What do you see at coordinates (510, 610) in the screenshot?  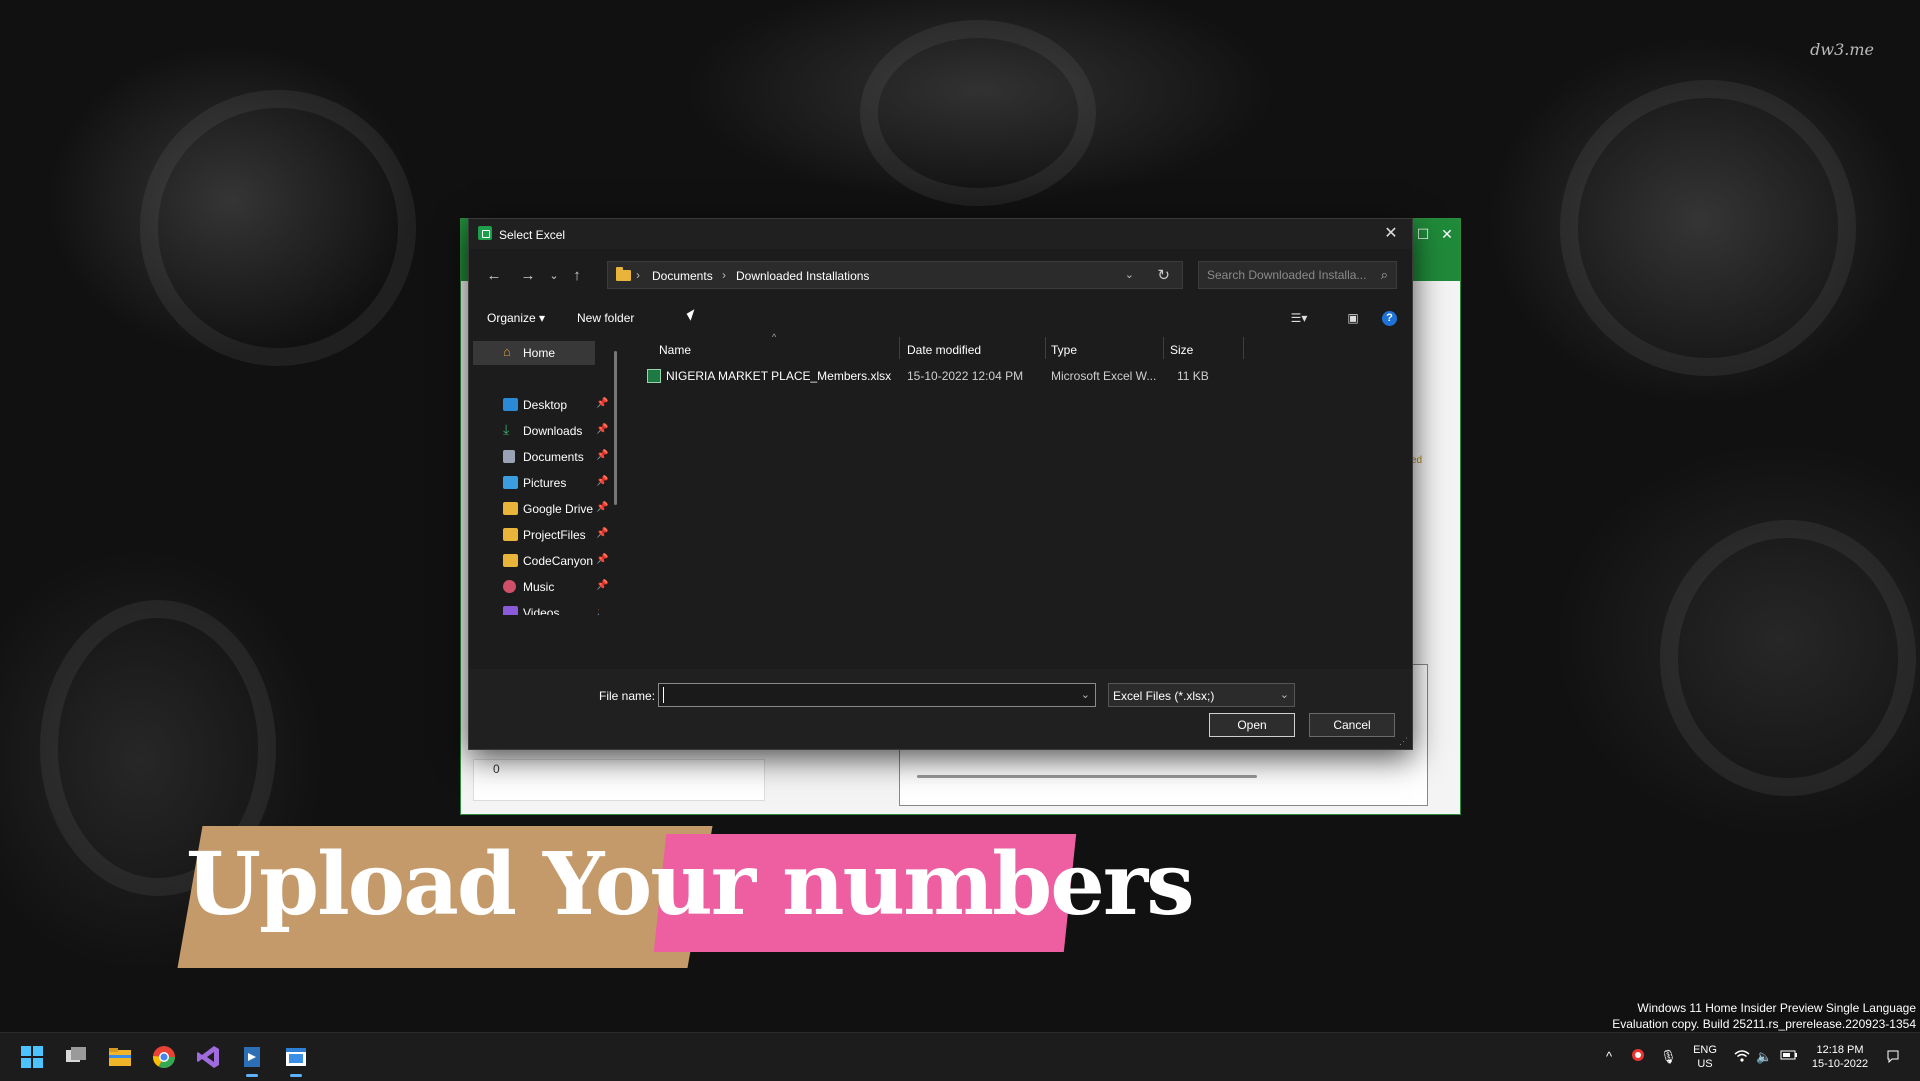 I see `videos-icon` at bounding box center [510, 610].